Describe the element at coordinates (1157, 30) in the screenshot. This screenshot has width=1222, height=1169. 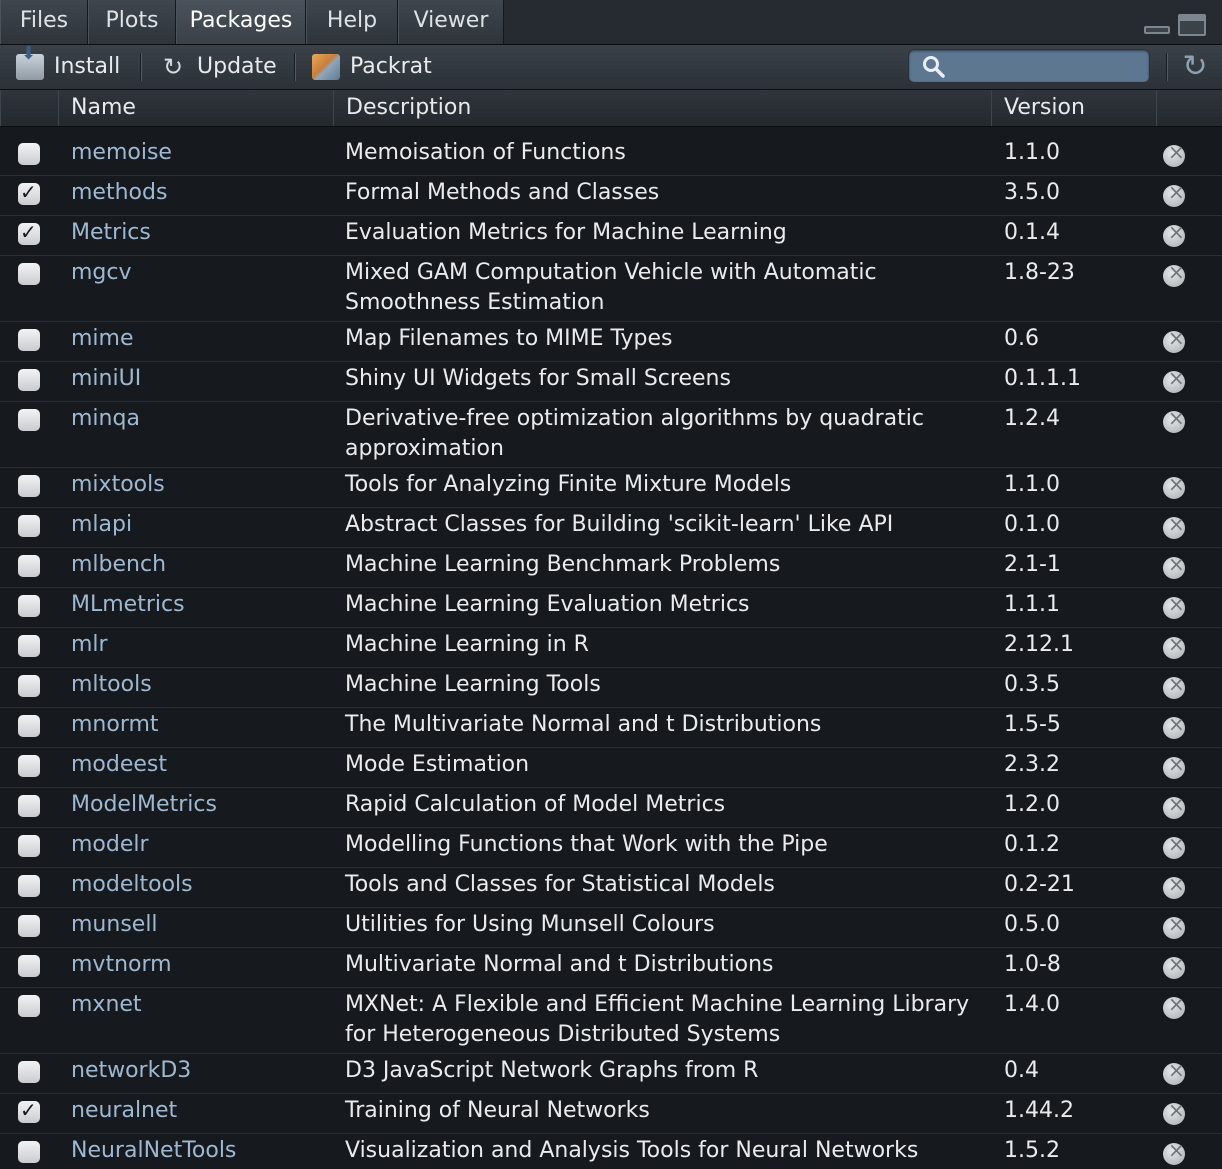
I see `minimize-icon` at that location.